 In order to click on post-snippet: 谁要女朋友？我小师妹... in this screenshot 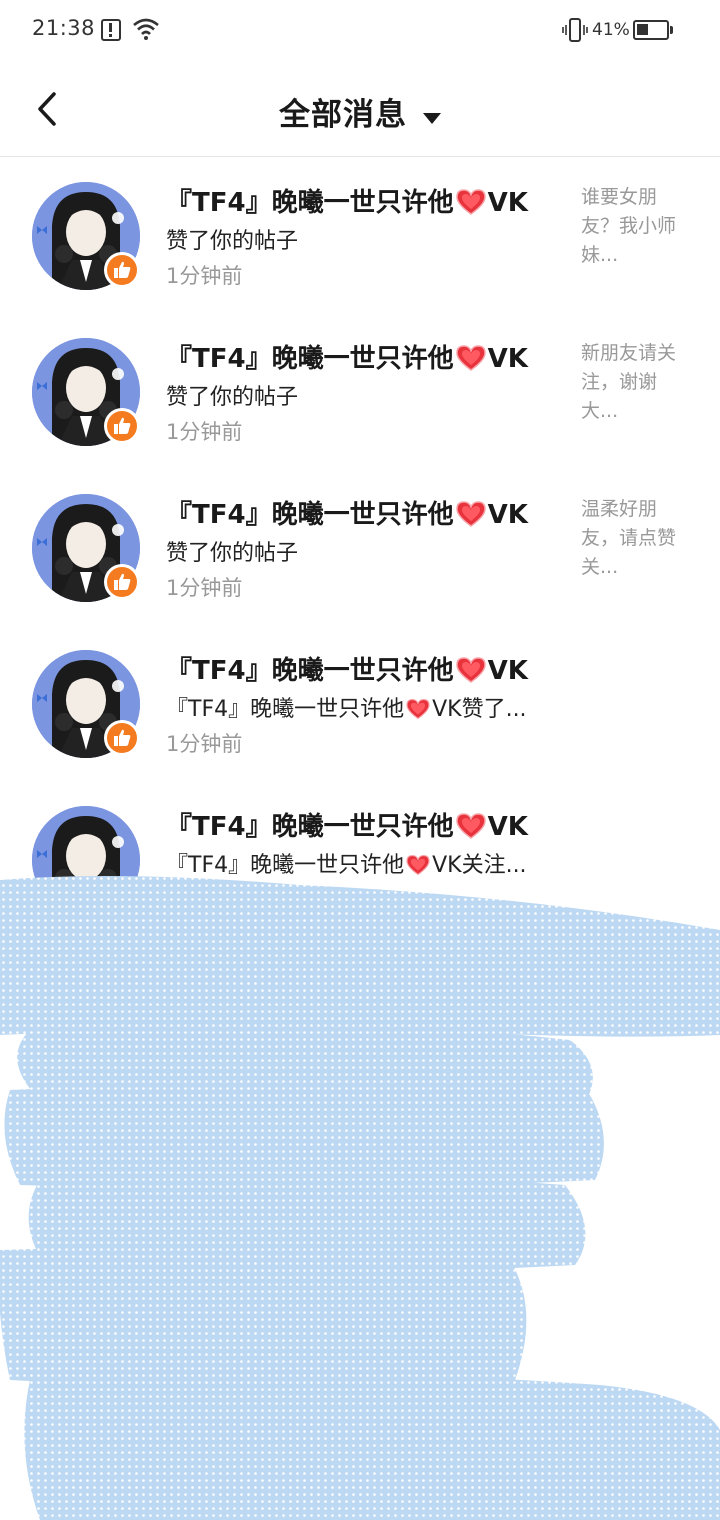, I will do `click(636, 226)`.